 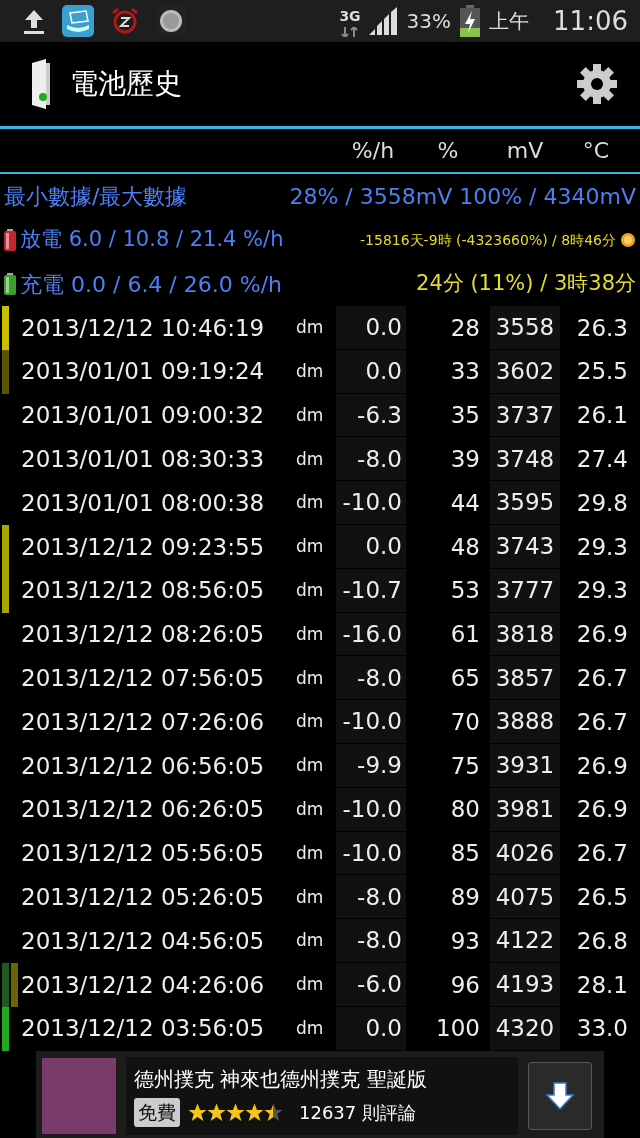 I want to click on time-estimate: -15816天-9時 (-4323660%) / 8時46分, so click(x=488, y=240).